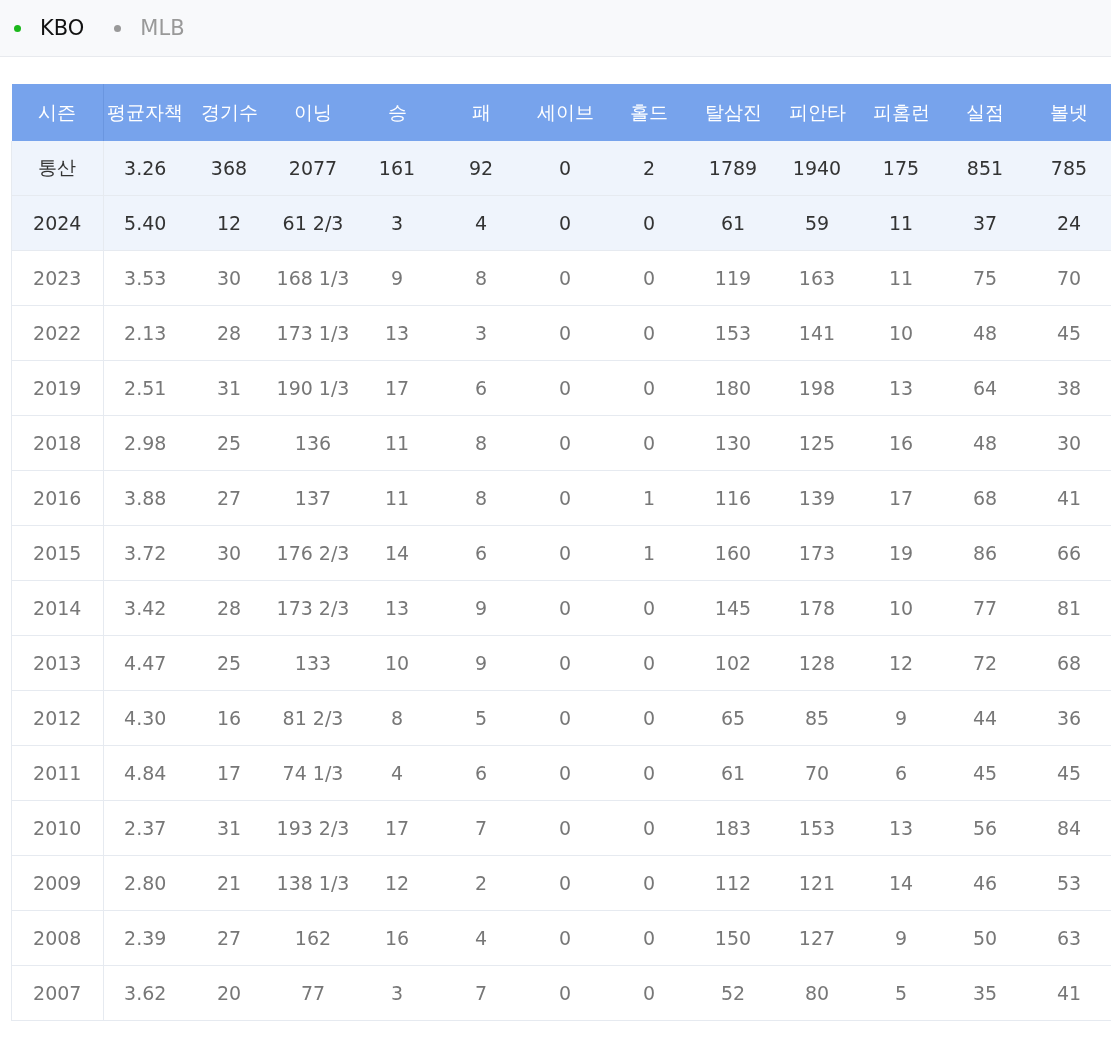 The height and width of the screenshot is (1039, 1111). I want to click on column-header: 홀드, so click(649, 112).